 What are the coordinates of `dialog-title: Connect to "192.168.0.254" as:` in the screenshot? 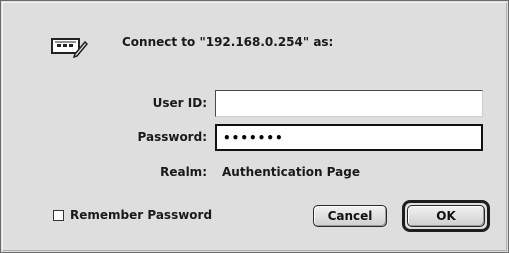 It's located at (228, 42).